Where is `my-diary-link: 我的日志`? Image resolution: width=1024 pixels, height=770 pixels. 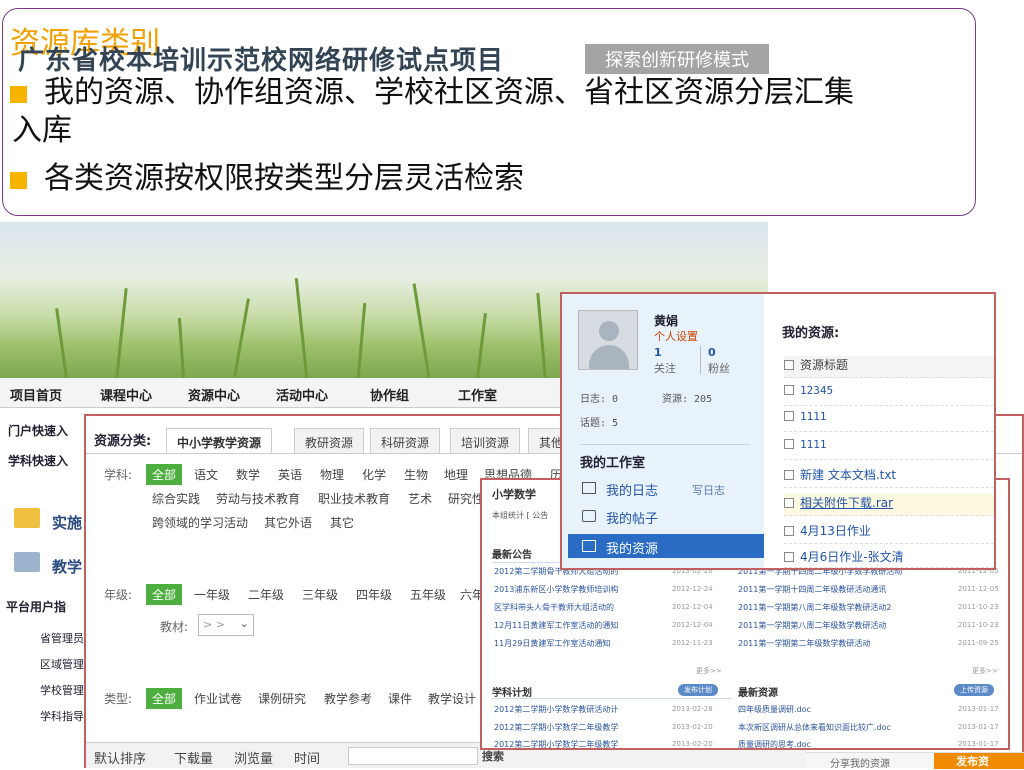 my-diary-link: 我的日志 is located at coordinates (632, 489).